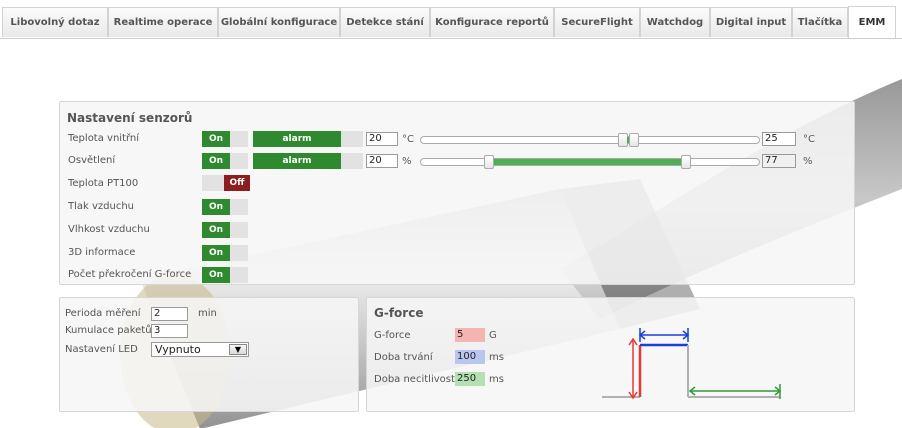 The image size is (902, 428). Describe the element at coordinates (102, 252) in the screenshot. I see `sensor-label: 3D informace` at that location.